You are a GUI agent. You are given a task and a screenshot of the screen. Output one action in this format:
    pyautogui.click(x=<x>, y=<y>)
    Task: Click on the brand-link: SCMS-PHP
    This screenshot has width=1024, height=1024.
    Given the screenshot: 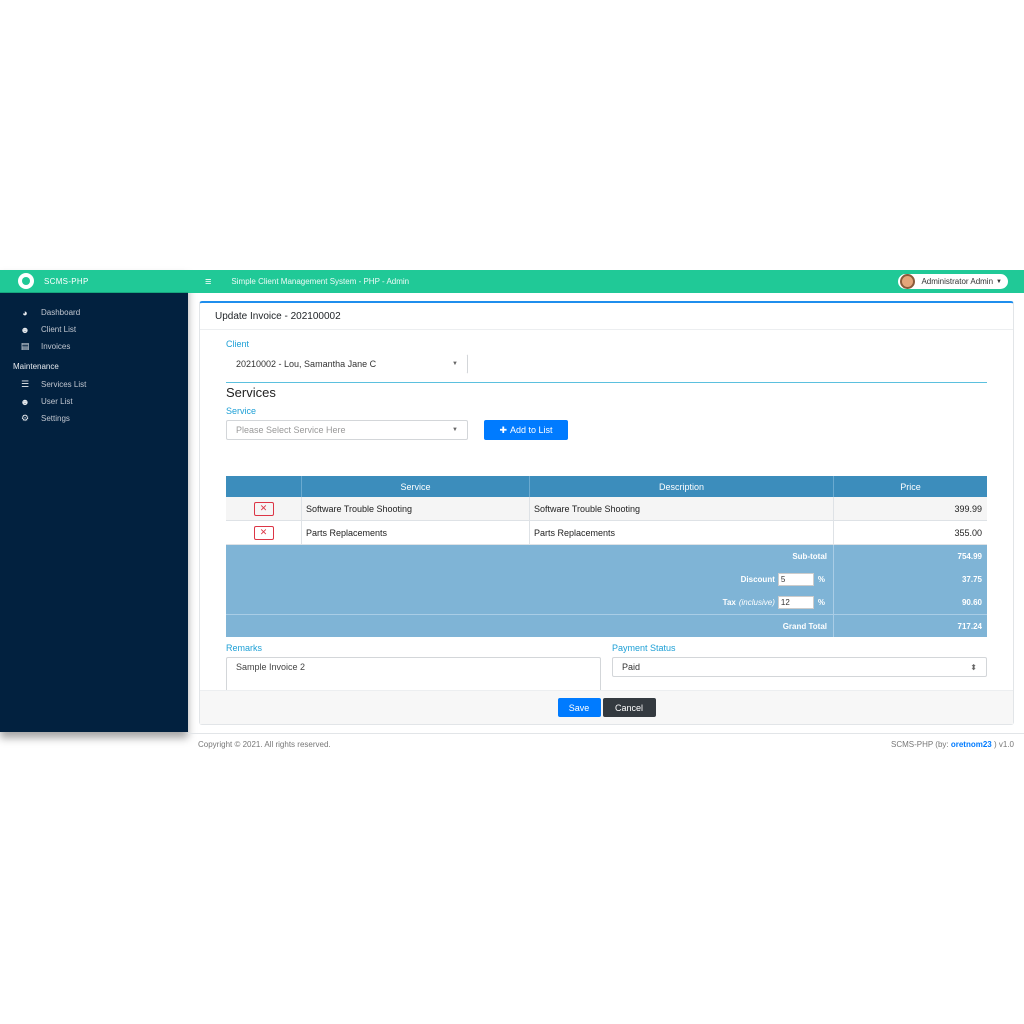 What is the action you would take?
    pyautogui.click(x=94, y=281)
    